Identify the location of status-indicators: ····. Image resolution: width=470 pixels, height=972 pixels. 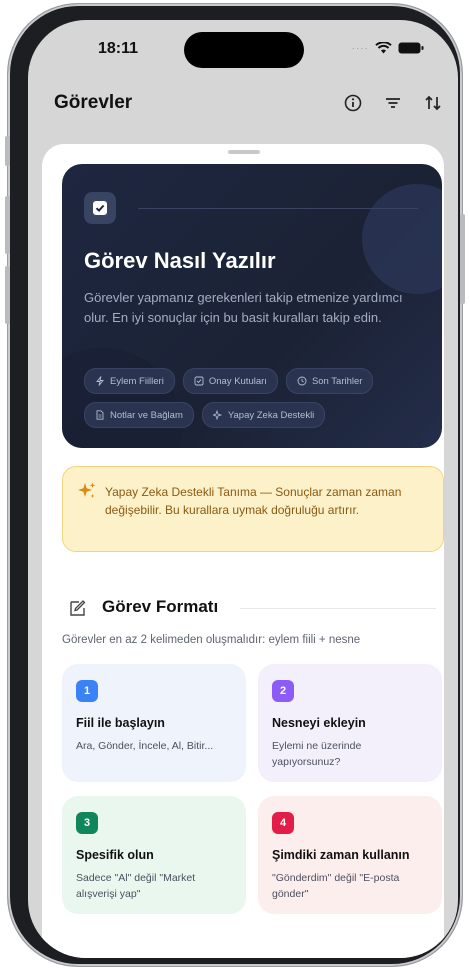
(388, 48).